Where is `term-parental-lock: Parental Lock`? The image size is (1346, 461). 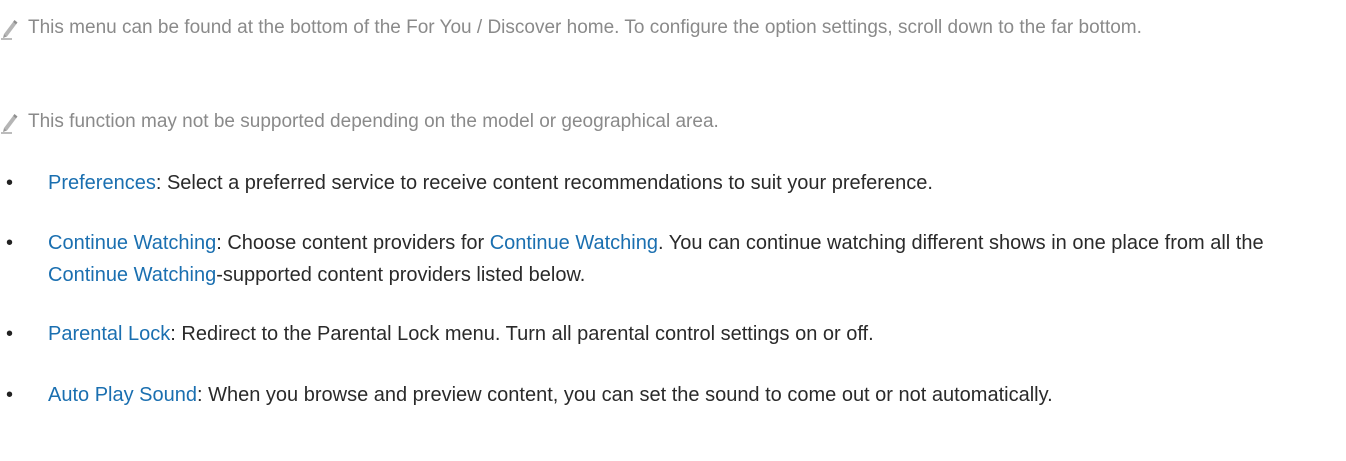
term-parental-lock: Parental Lock is located at coordinates (109, 334).